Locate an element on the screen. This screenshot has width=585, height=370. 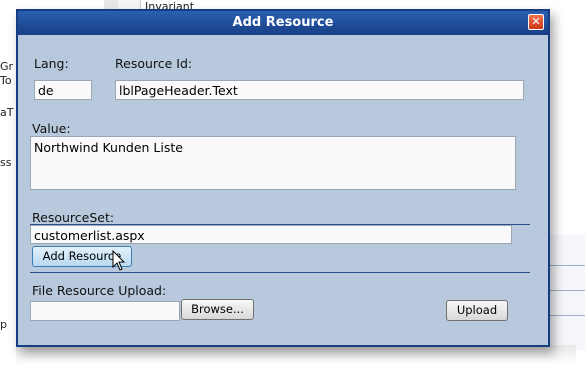
resourceset-label: ResourceSet: is located at coordinates (73, 217).